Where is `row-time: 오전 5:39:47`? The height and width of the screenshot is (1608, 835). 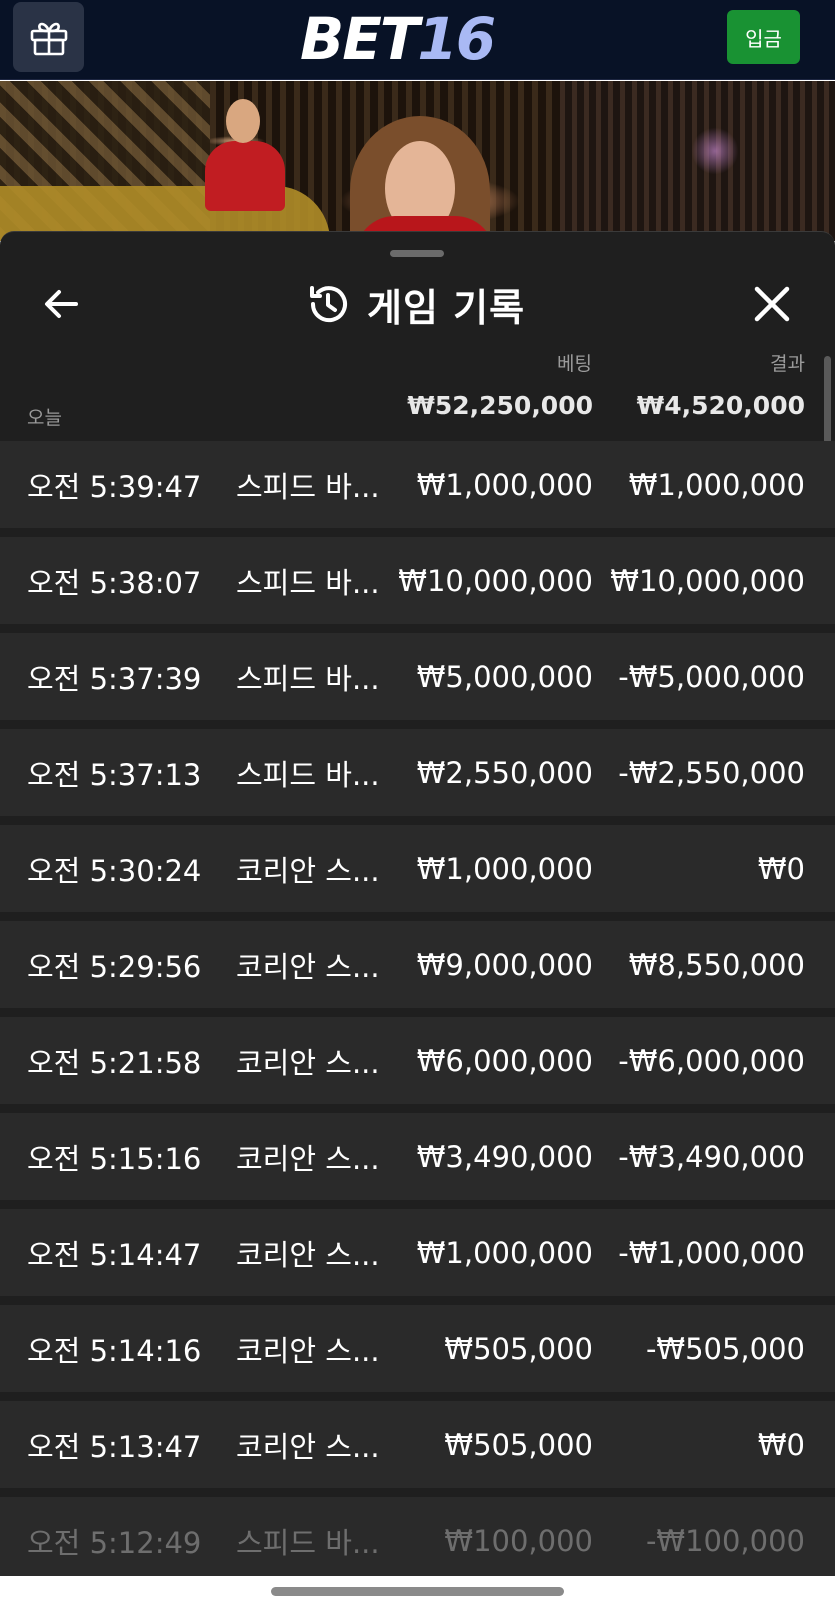 row-time: 오전 5:39:47 is located at coordinates (114, 486).